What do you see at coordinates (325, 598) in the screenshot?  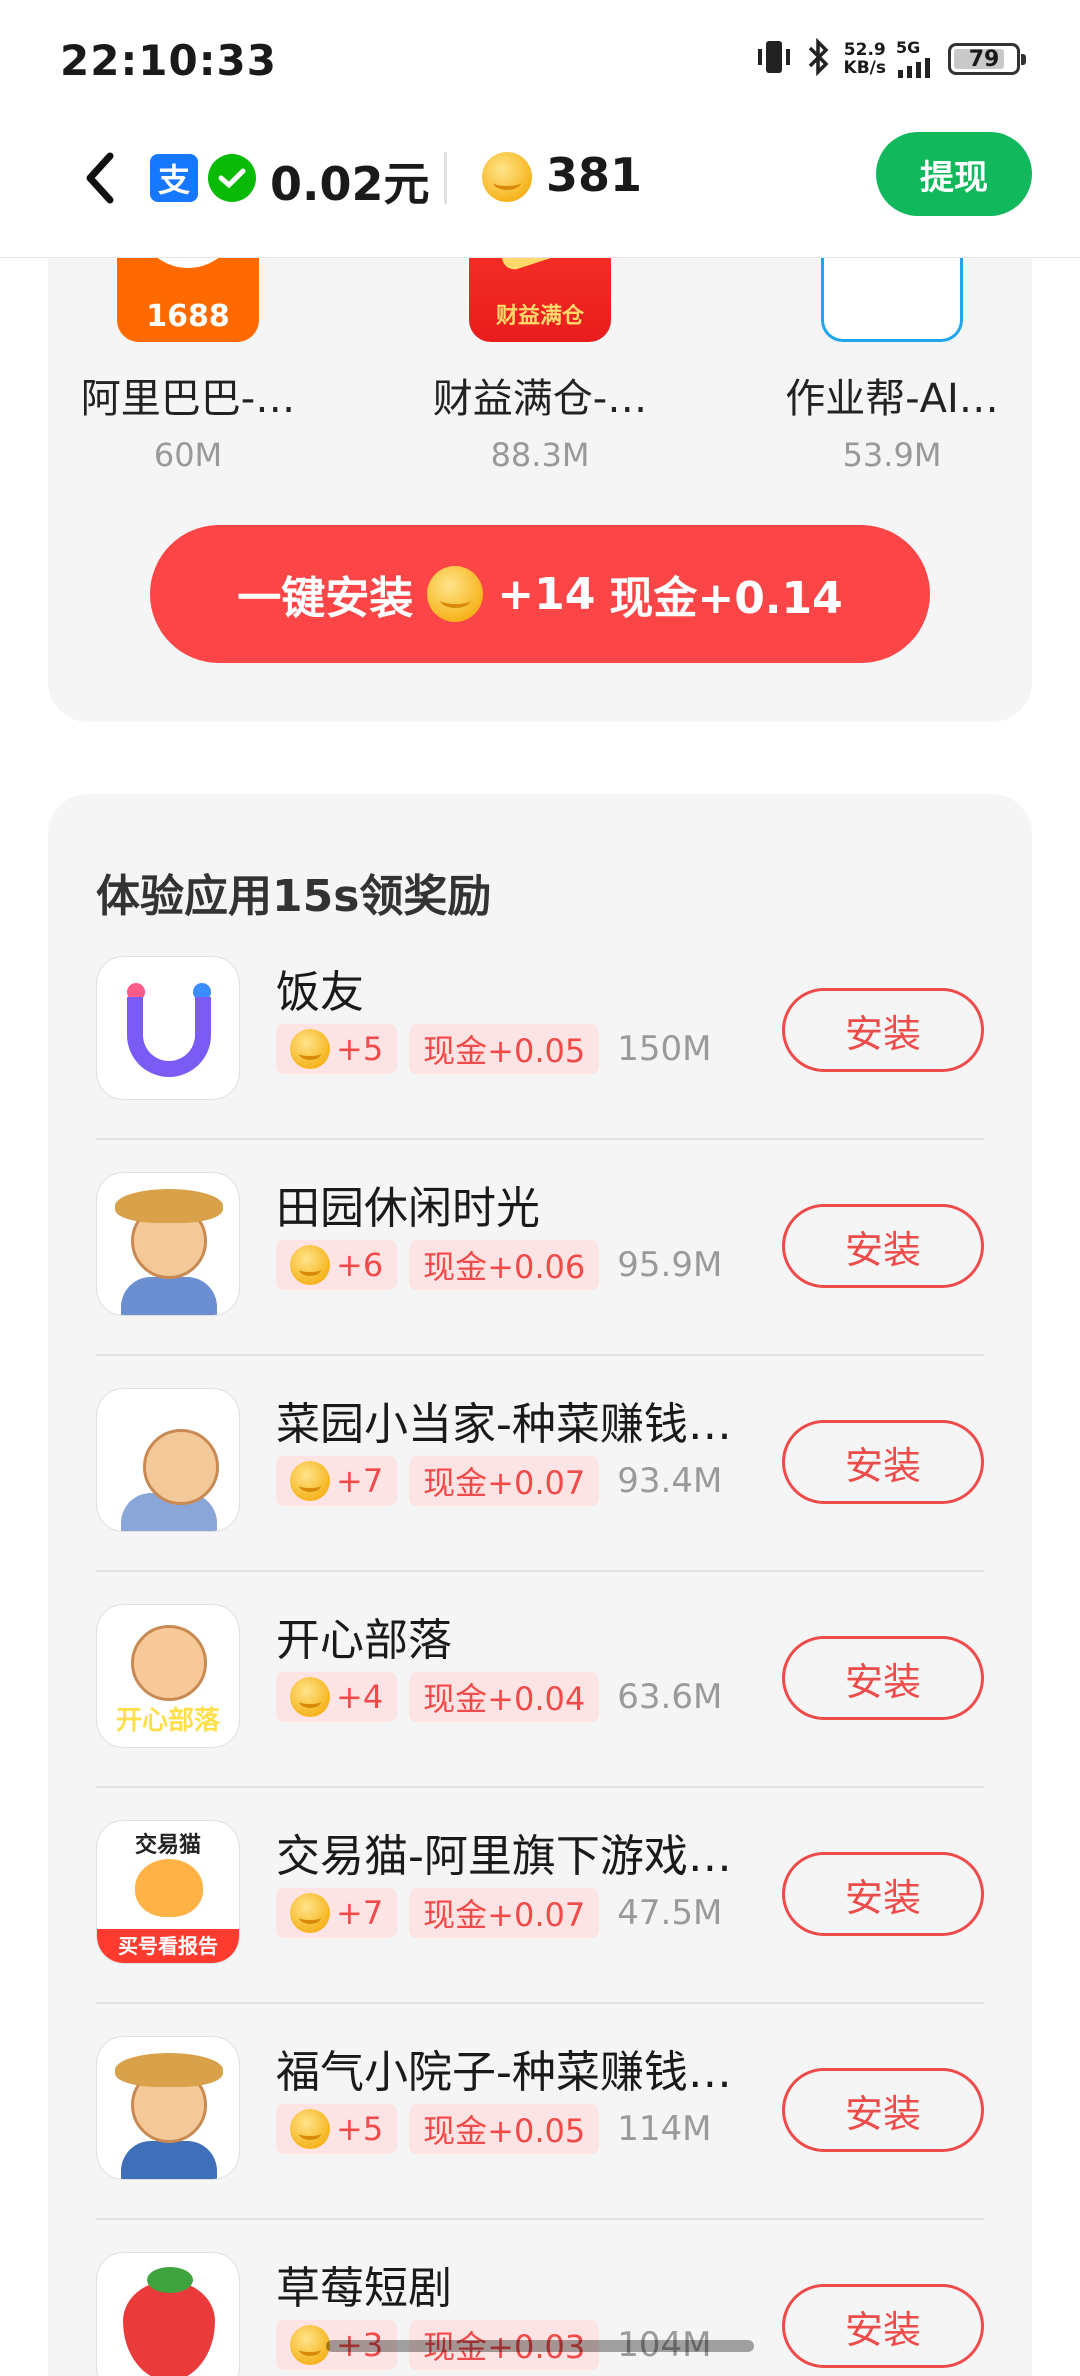 I see `install-all-label: 一键安装` at bounding box center [325, 598].